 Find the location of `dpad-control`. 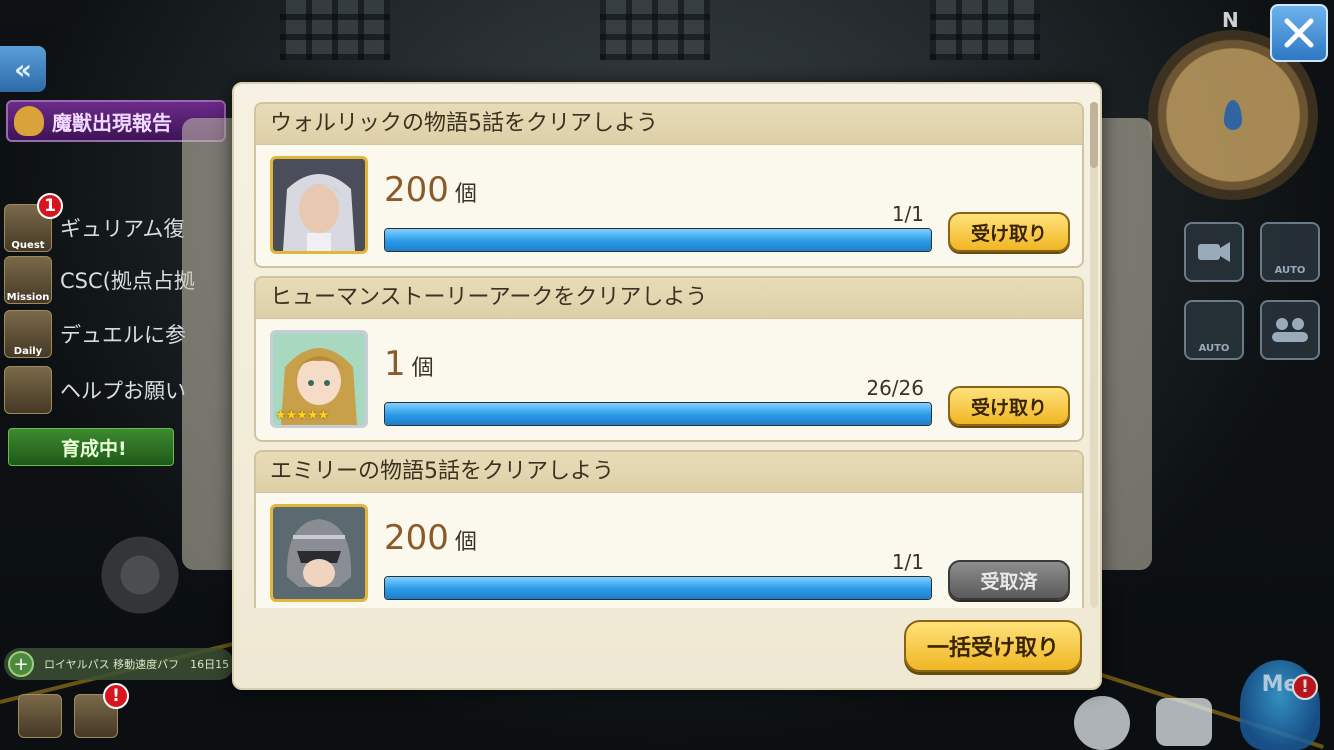

dpad-control is located at coordinates (140, 575).